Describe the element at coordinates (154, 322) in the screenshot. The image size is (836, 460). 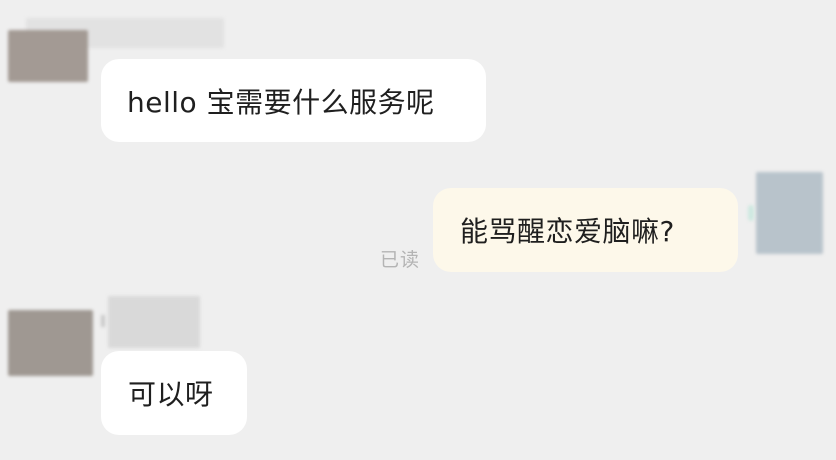
I see `contact-name-blurred` at that location.